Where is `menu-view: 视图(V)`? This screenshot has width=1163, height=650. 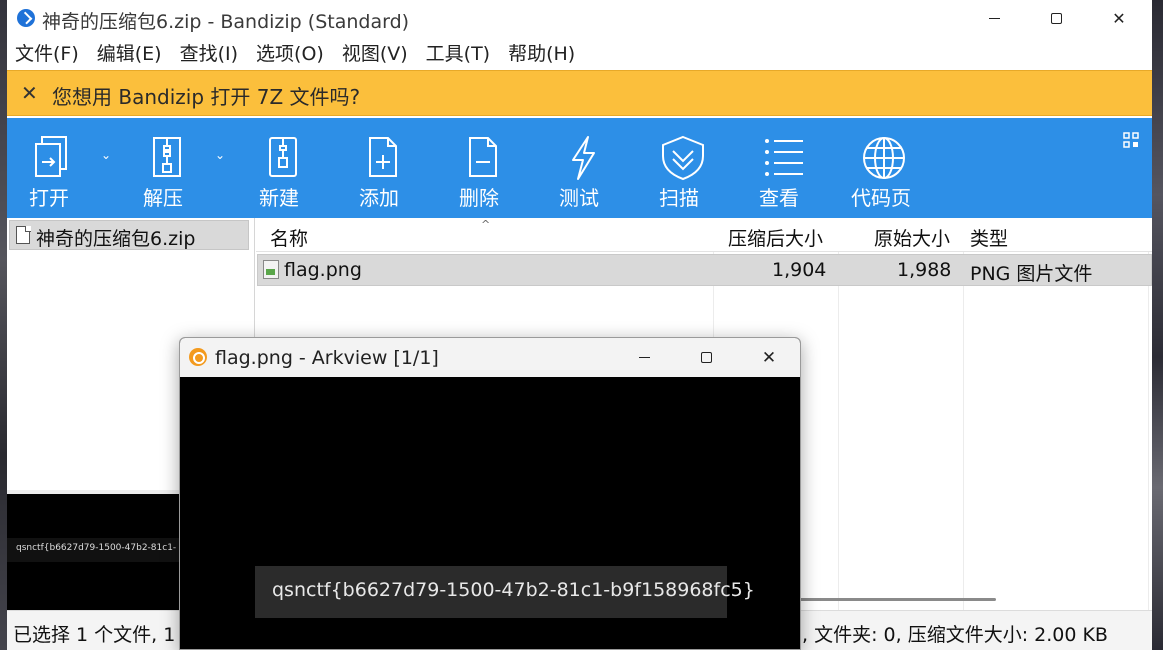 menu-view: 视图(V) is located at coordinates (375, 52).